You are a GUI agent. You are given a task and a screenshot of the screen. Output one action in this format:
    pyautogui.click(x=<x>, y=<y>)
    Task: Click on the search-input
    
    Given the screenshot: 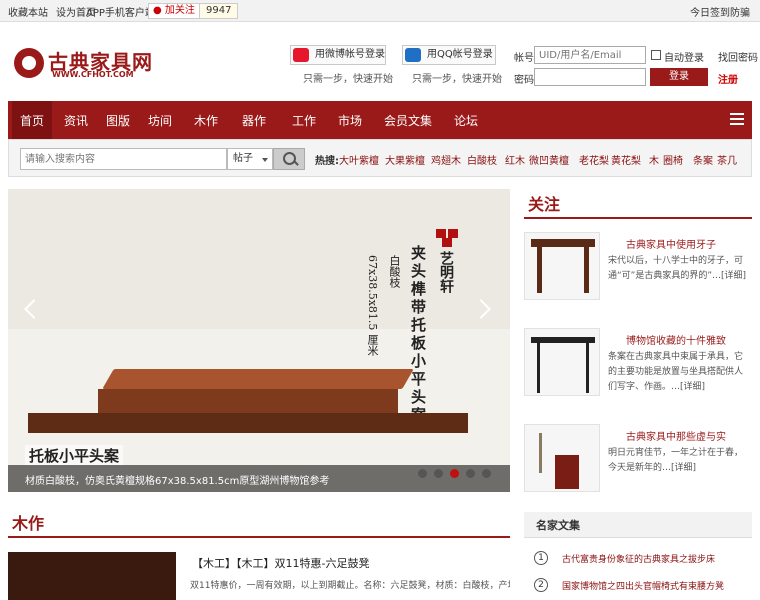 What is the action you would take?
    pyautogui.click(x=123, y=159)
    